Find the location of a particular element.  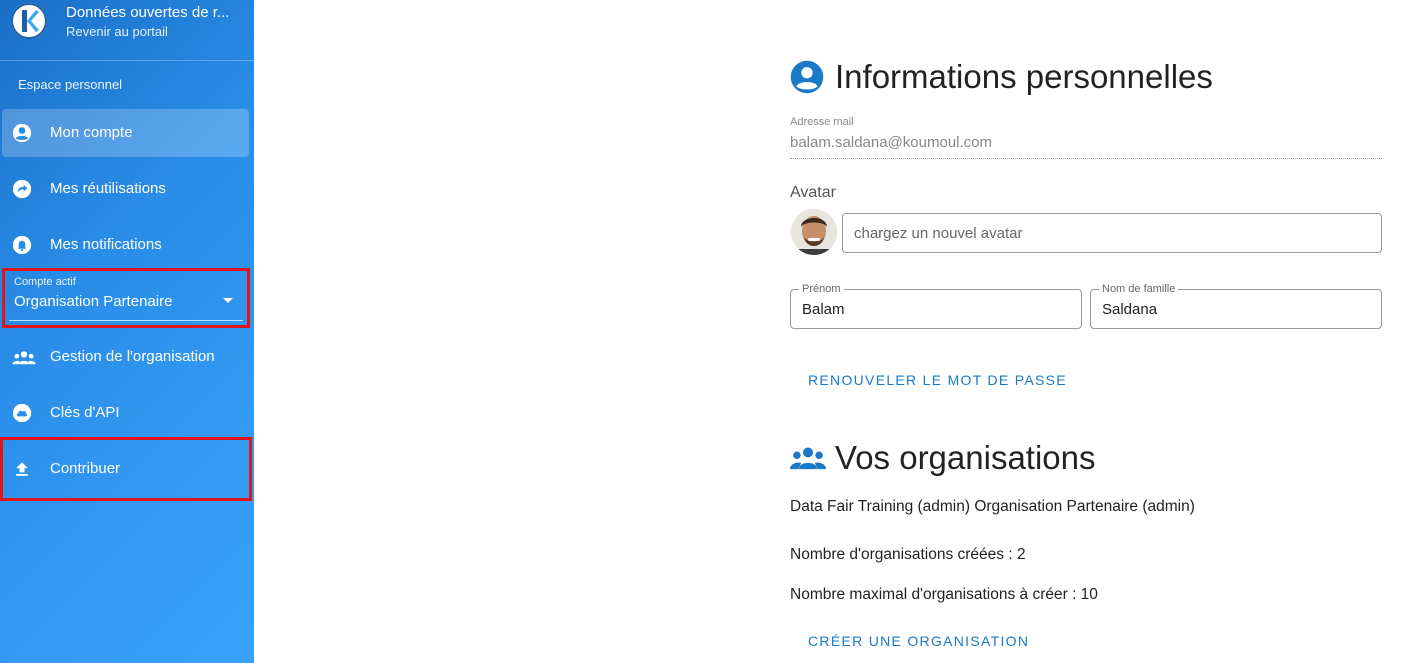

active-account-value: Organisation Partenaire is located at coordinates (93, 301).